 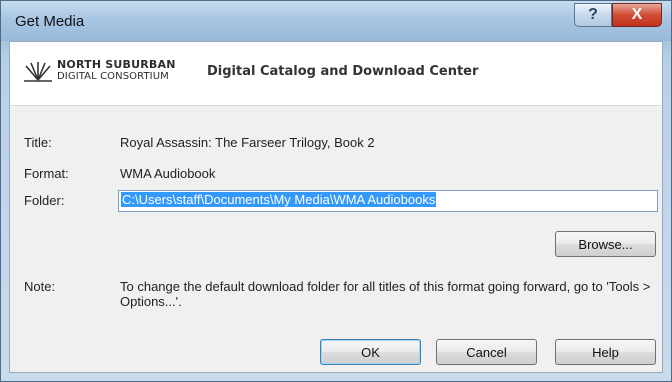 What do you see at coordinates (486, 352) in the screenshot?
I see `cancel-button: Cancel` at bounding box center [486, 352].